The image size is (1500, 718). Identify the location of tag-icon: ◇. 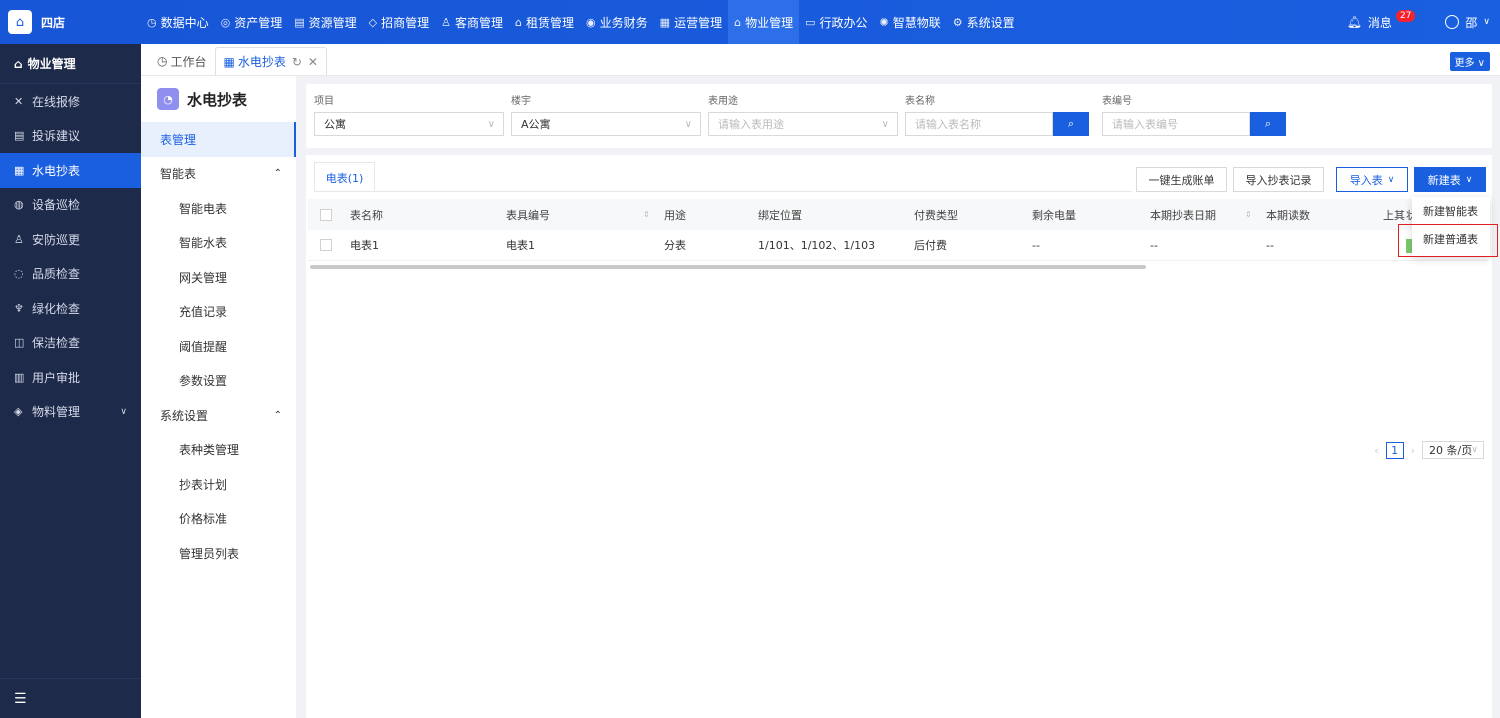
(373, 22).